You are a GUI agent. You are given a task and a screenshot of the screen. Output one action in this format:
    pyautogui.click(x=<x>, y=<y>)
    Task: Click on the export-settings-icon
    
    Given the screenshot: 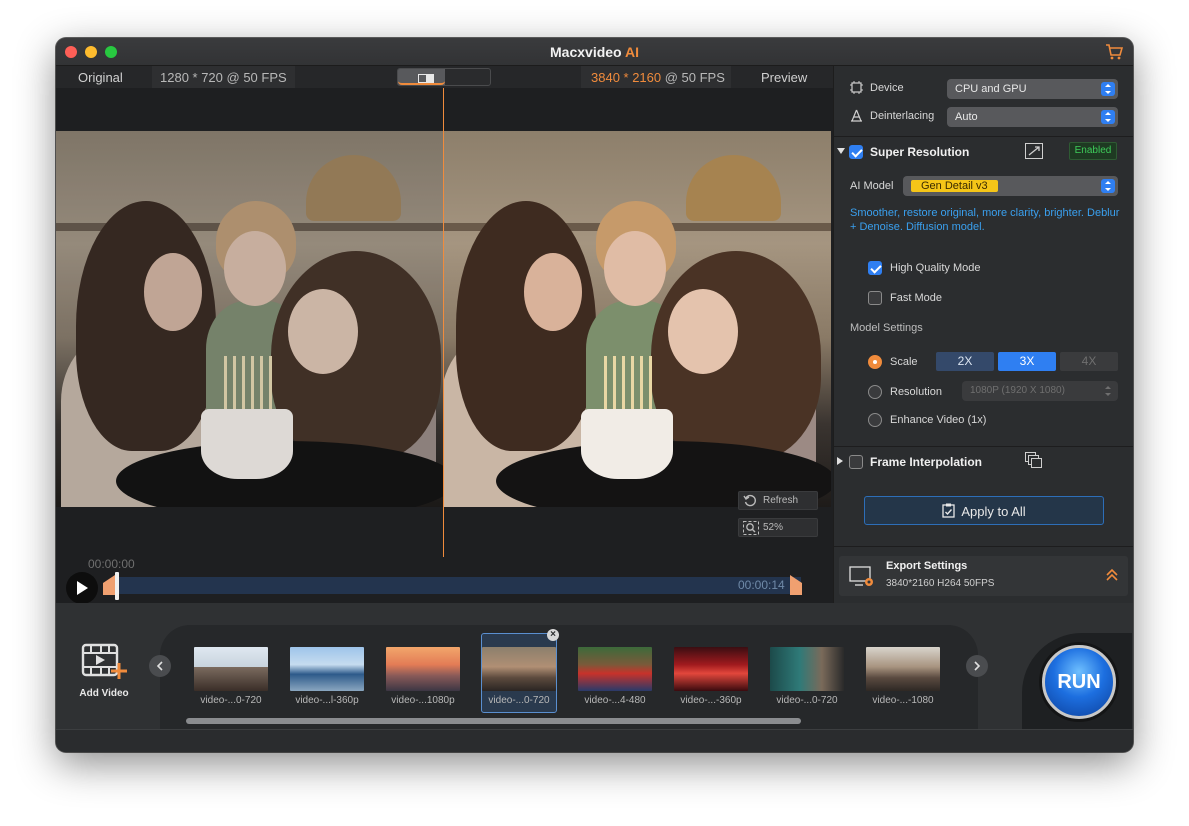 What is the action you would take?
    pyautogui.click(x=861, y=576)
    